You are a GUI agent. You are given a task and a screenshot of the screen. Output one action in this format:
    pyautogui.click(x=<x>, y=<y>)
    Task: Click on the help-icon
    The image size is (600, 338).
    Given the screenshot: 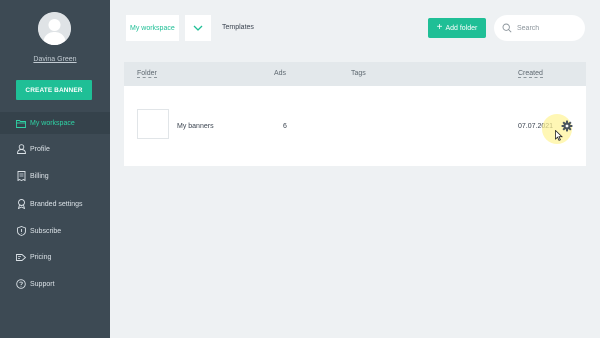 What is the action you would take?
    pyautogui.click(x=21, y=284)
    